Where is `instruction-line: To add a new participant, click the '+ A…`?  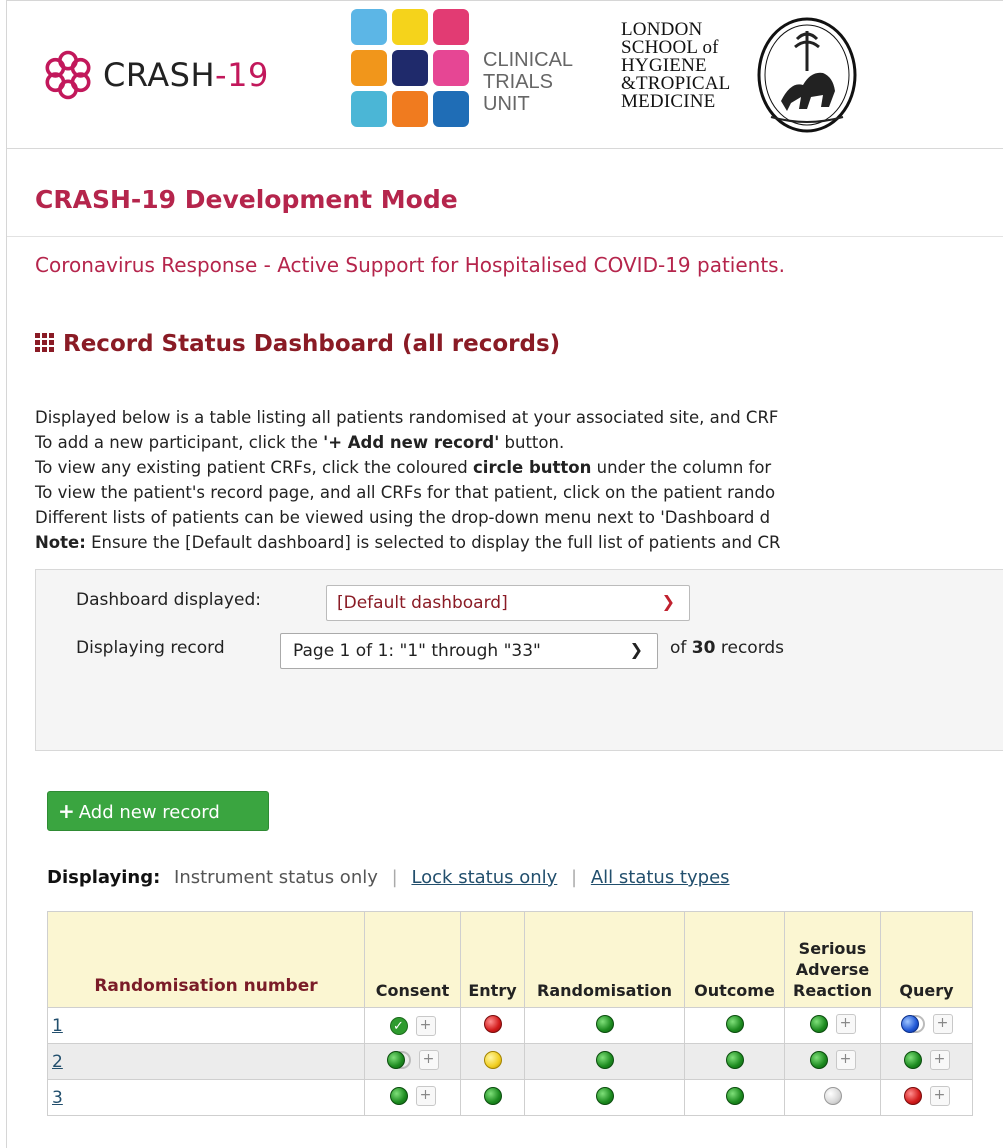
instruction-line: To add a new participant, click the '+ A… is located at coordinates (300, 442).